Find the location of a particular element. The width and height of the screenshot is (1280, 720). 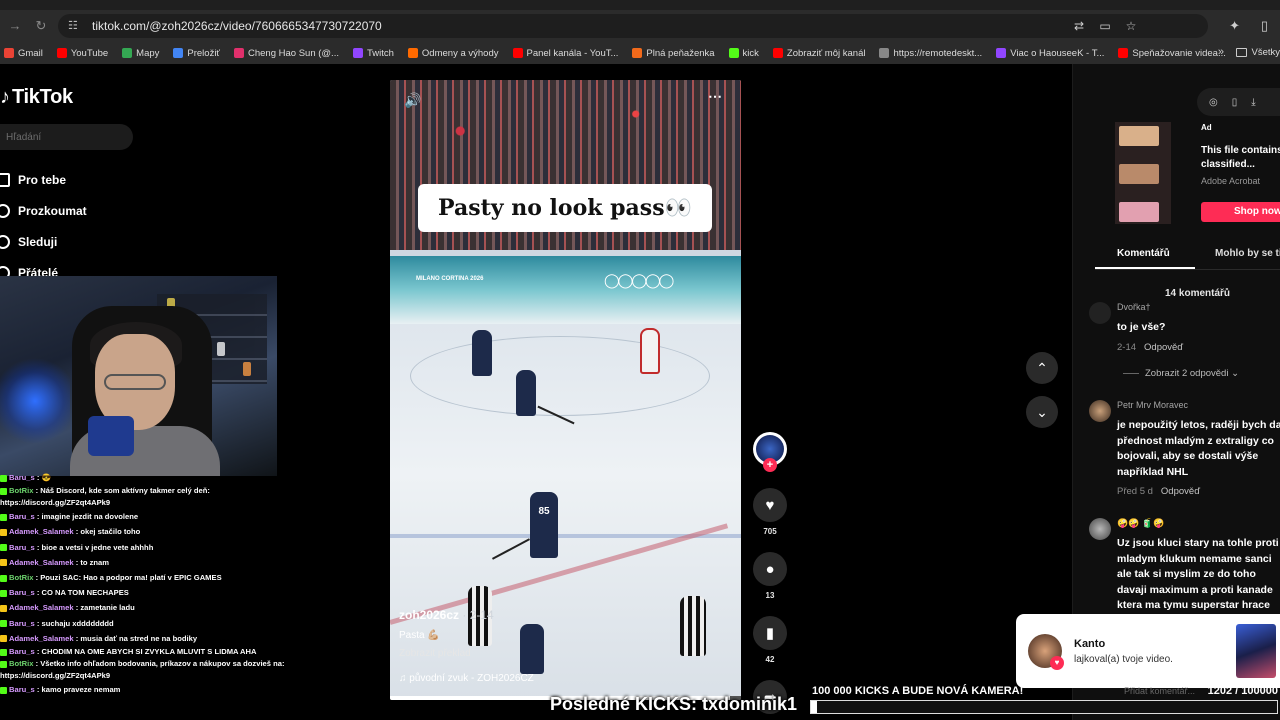

comment-user: Petr Mrv Moravec is located at coordinates (1152, 405).